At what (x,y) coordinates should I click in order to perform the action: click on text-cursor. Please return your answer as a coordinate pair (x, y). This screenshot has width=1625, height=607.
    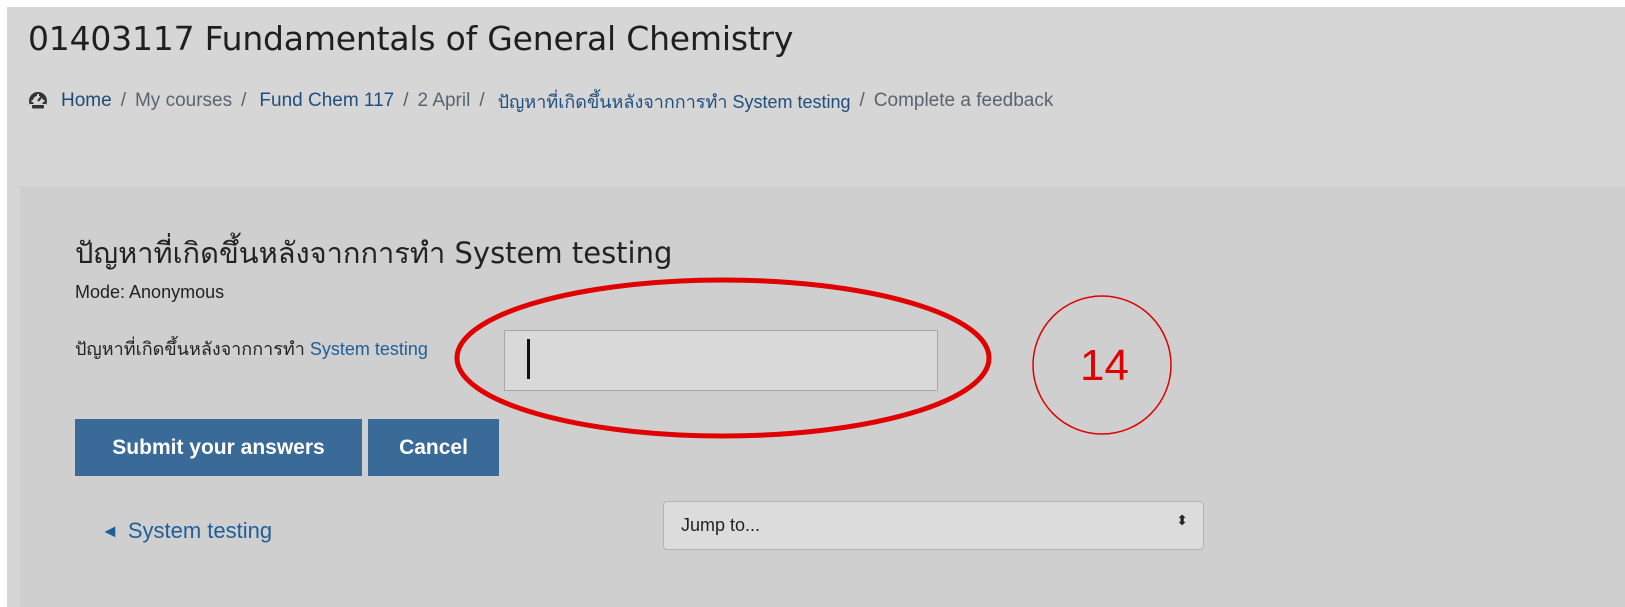
    Looking at the image, I should click on (528, 359).